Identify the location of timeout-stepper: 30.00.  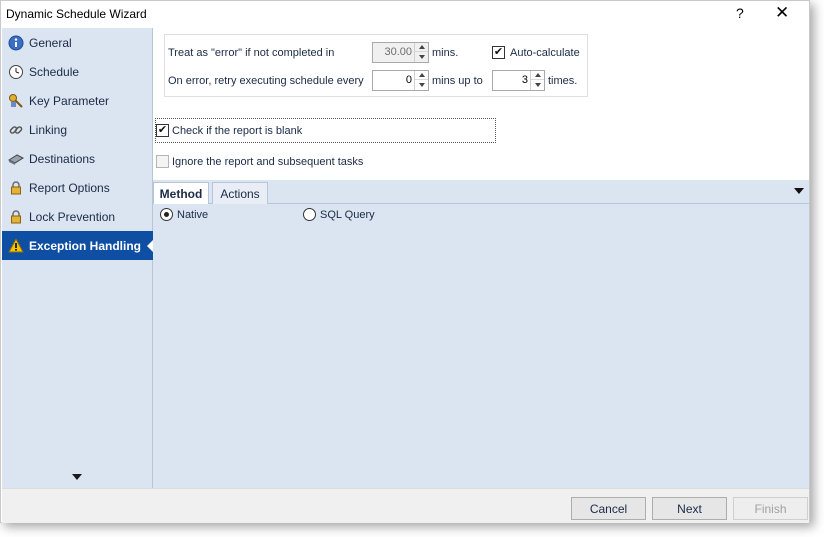
(400, 52).